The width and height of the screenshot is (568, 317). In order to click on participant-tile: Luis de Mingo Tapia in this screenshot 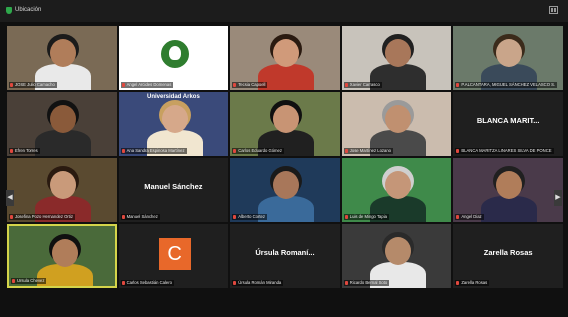, I will do `click(396, 190)`.